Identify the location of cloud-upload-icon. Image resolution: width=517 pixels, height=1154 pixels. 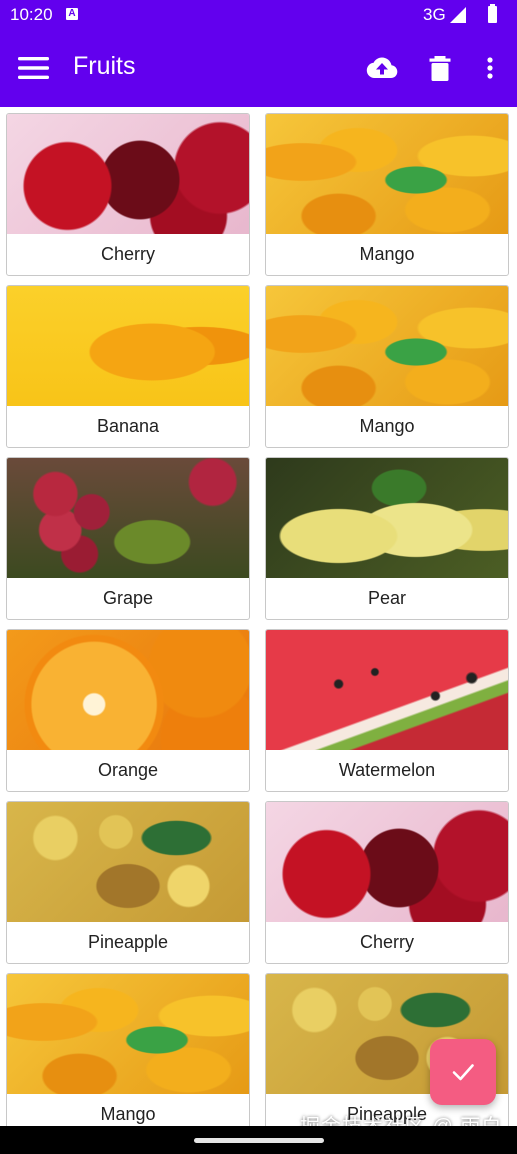
(382, 68).